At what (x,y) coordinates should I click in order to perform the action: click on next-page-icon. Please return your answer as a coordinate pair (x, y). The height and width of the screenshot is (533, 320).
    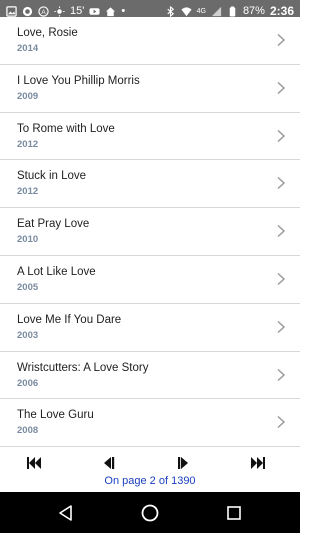
    Looking at the image, I should click on (184, 463).